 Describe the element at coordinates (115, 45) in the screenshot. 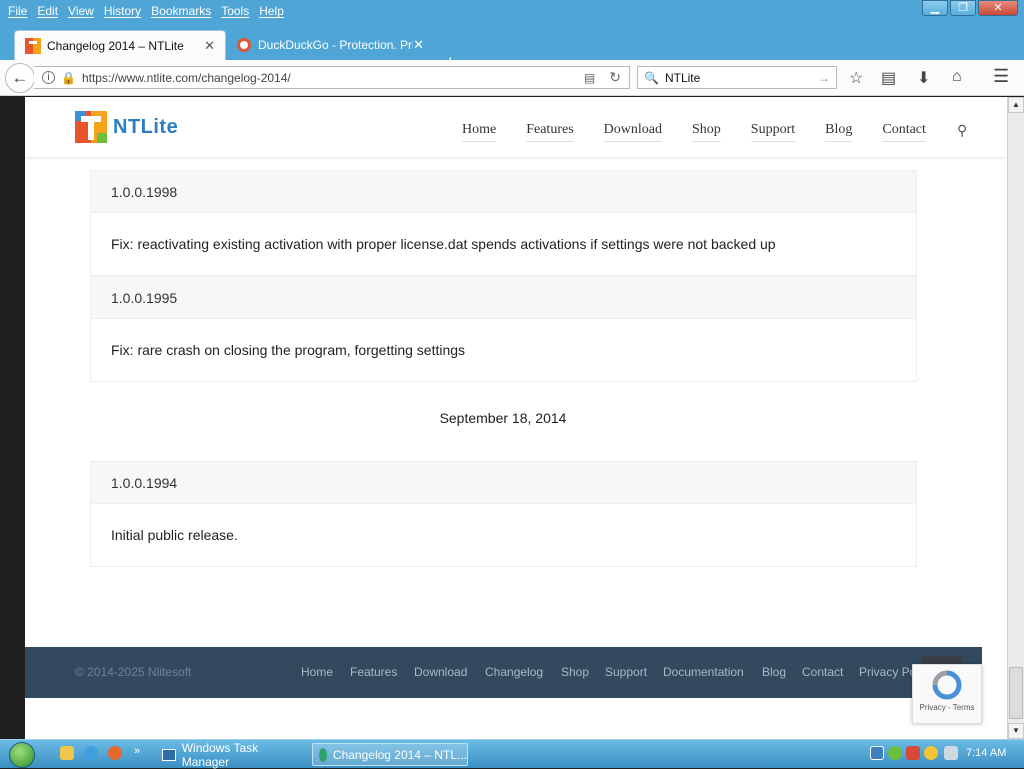

I see `tab-title: Changelog 2014 – NTLite` at that location.